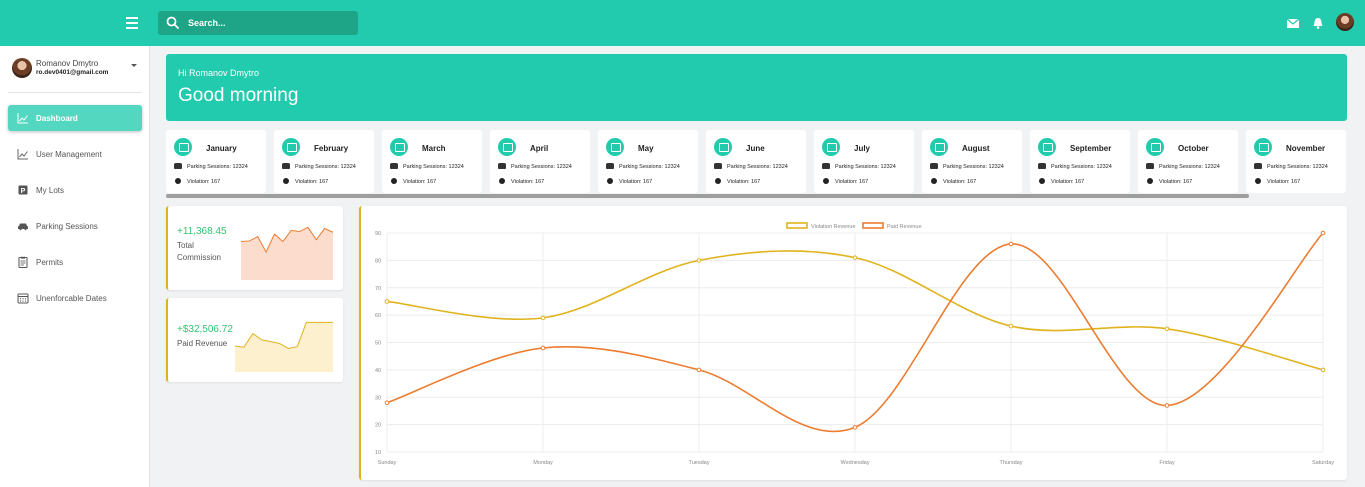 This screenshot has width=1365, height=487. I want to click on month-name: November, so click(1306, 148).